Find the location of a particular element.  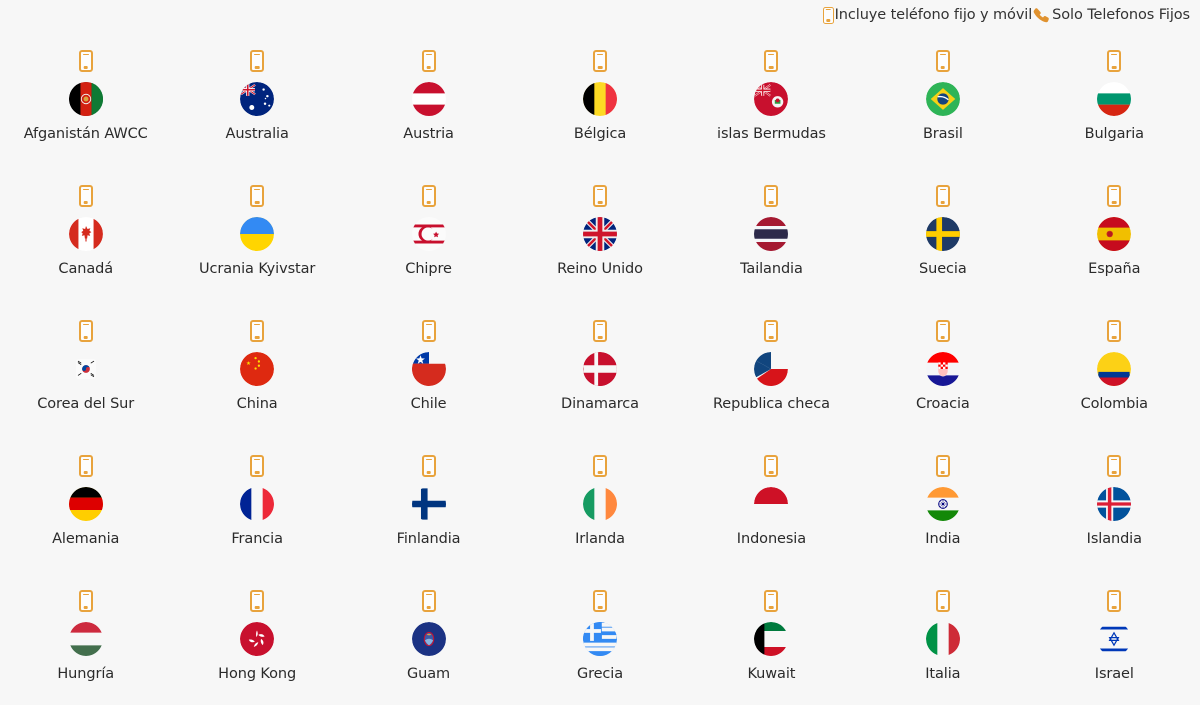

country-cell: Italia is located at coordinates (942, 637).